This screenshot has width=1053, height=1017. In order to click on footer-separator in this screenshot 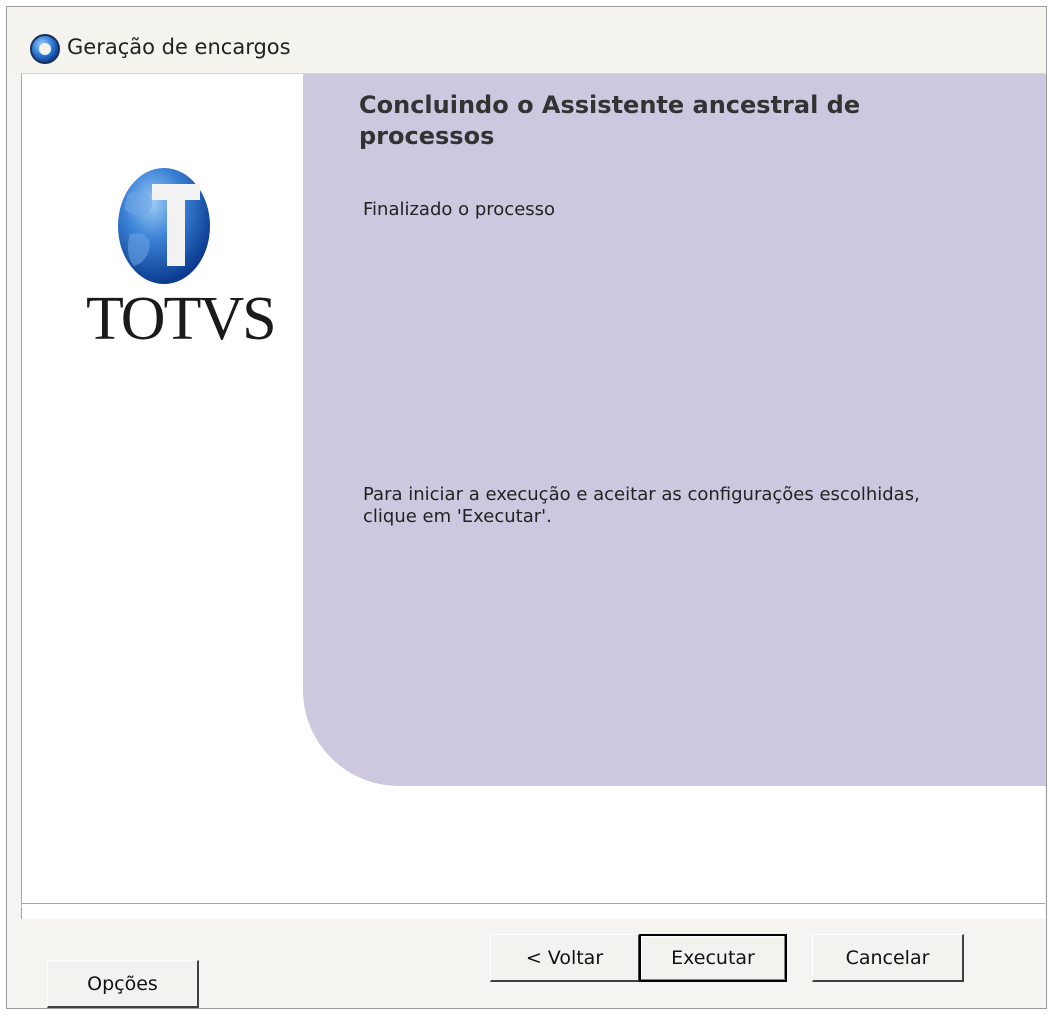, I will do `click(533, 905)`.